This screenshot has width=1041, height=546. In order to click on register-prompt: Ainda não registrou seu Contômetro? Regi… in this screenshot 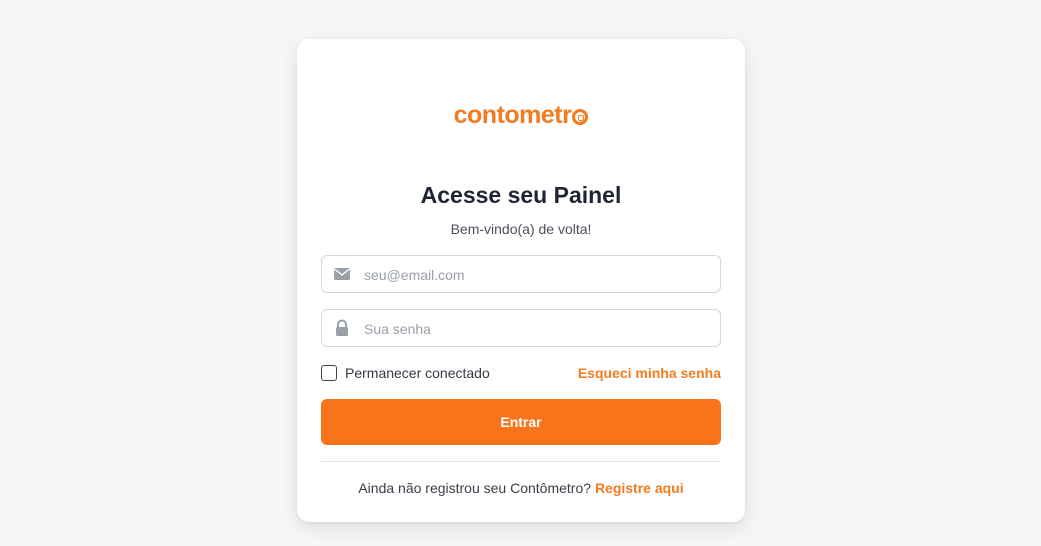, I will do `click(521, 488)`.